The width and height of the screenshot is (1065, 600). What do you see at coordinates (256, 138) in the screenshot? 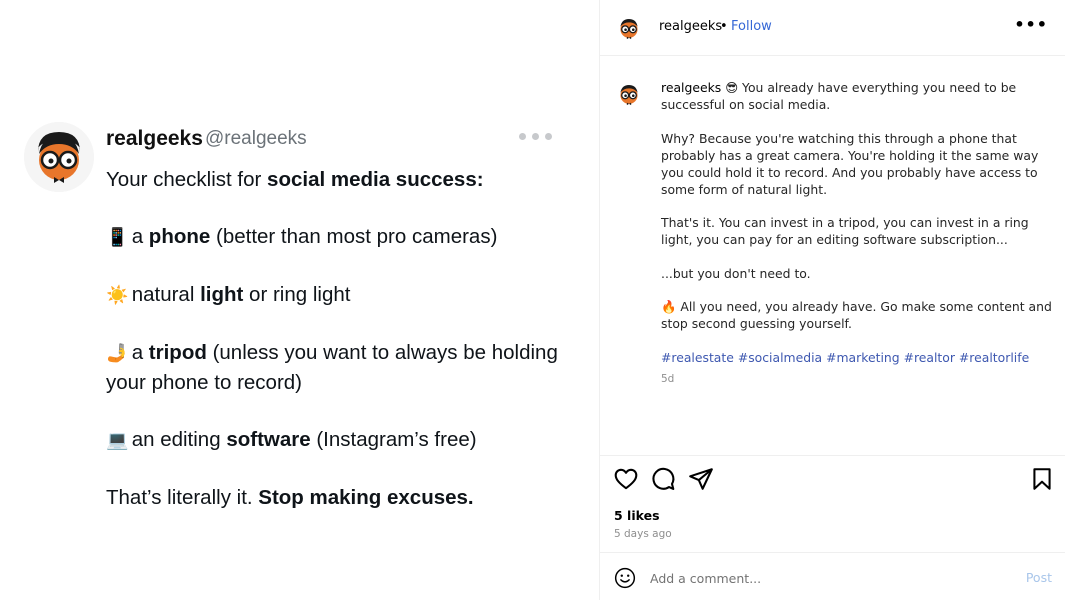
I see `tweet-author-handle: @realgeeks` at bounding box center [256, 138].